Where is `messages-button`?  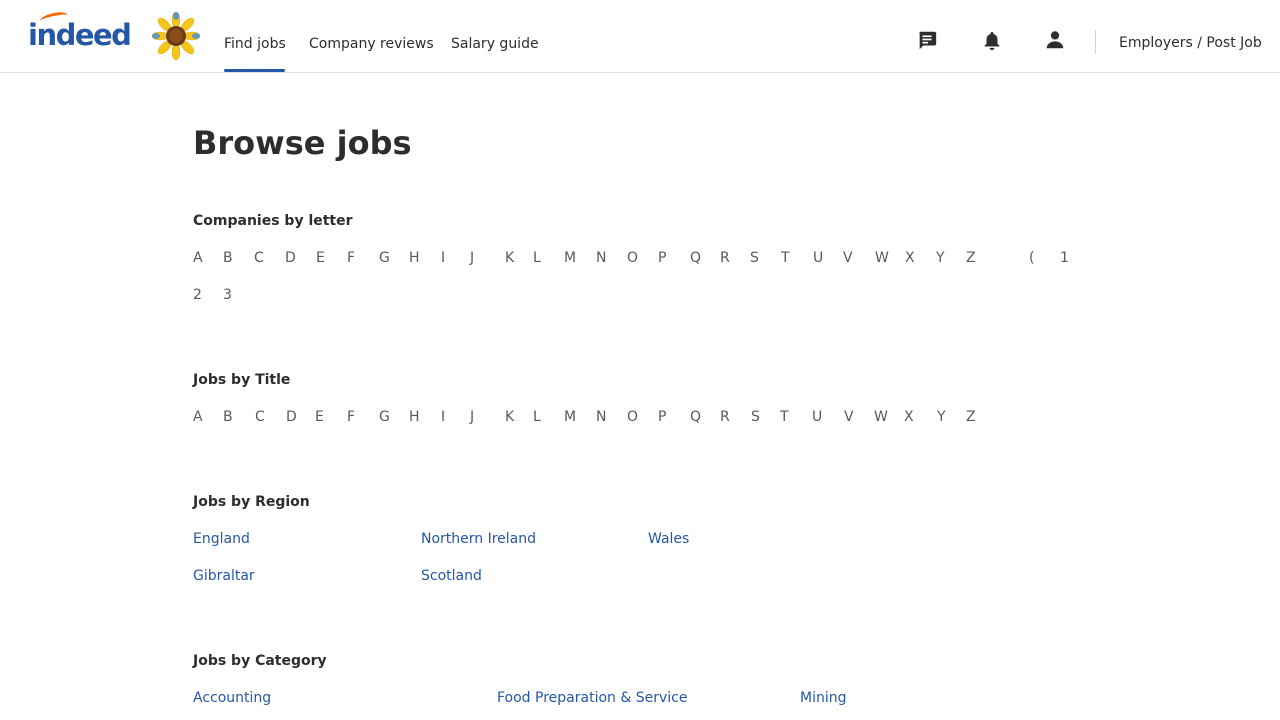 messages-button is located at coordinates (927, 40).